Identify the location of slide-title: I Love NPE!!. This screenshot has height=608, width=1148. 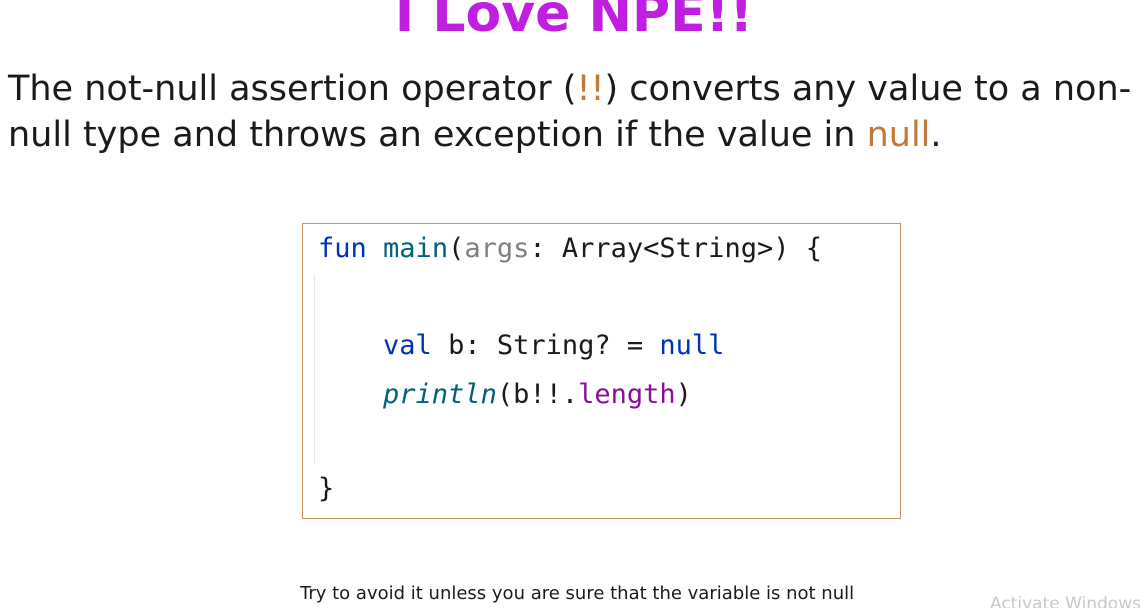
(574, 22).